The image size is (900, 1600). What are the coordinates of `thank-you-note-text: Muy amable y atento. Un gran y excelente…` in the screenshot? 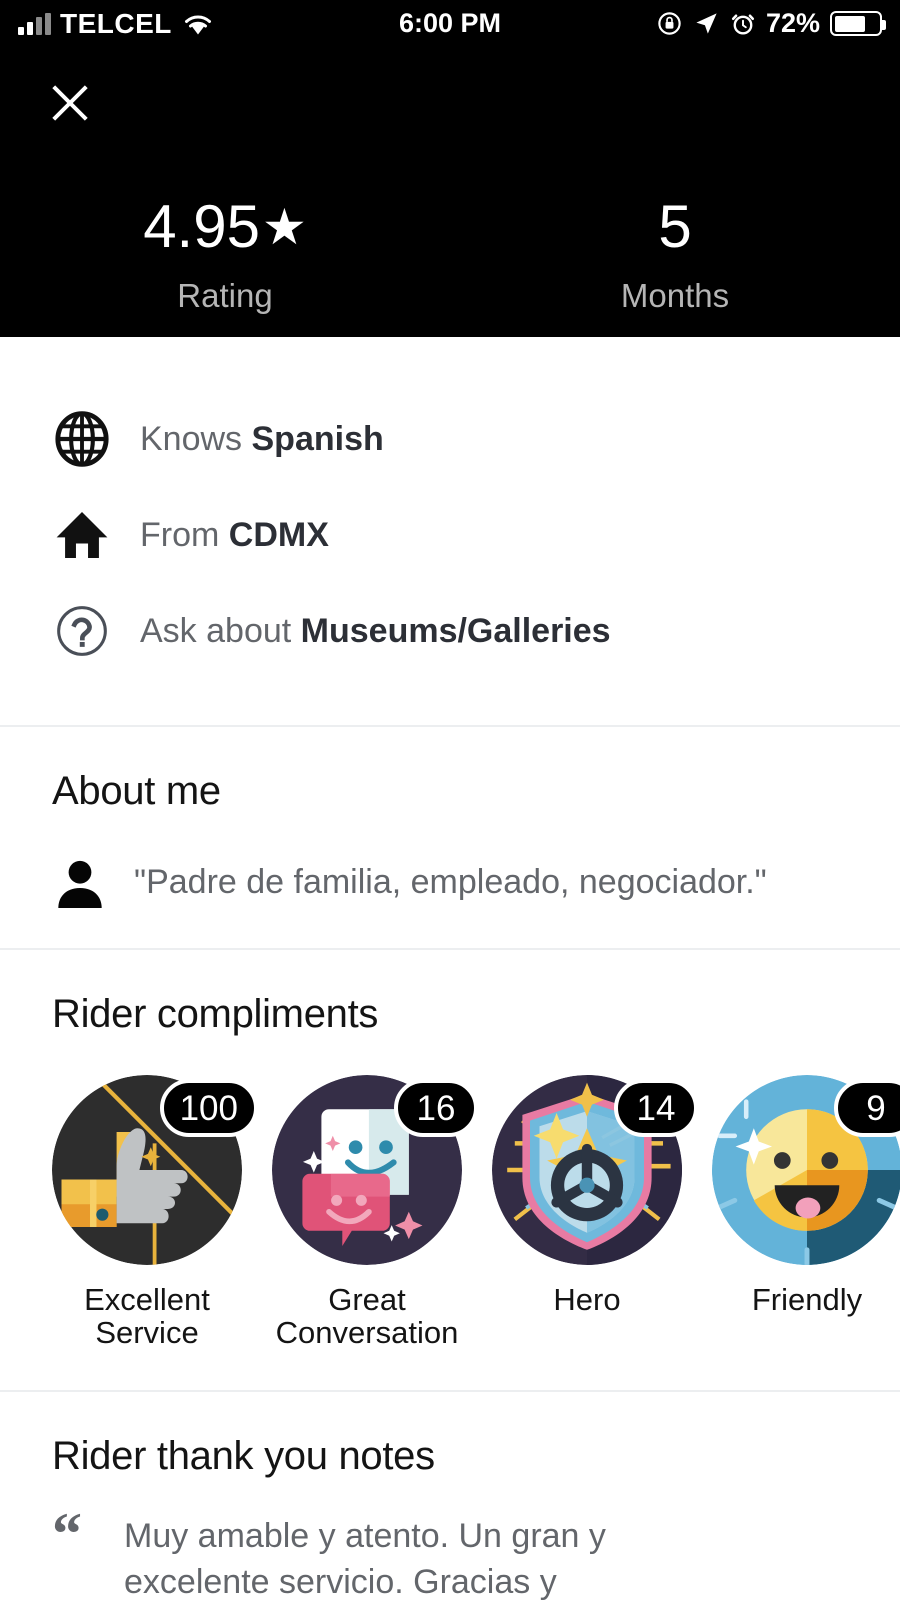 It's located at (365, 1558).